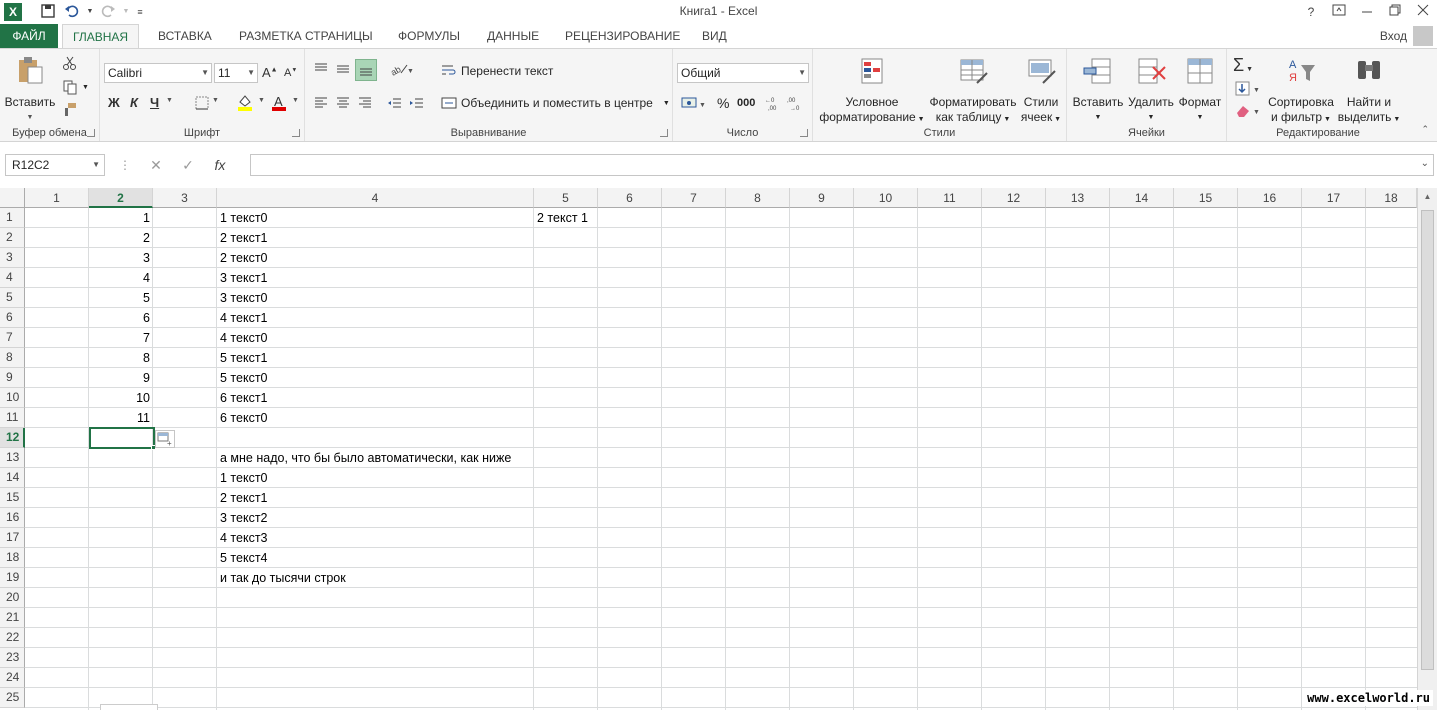  Describe the element at coordinates (1151, 90) in the screenshot. I see `delete-cells-button: Удалить ▼` at that location.